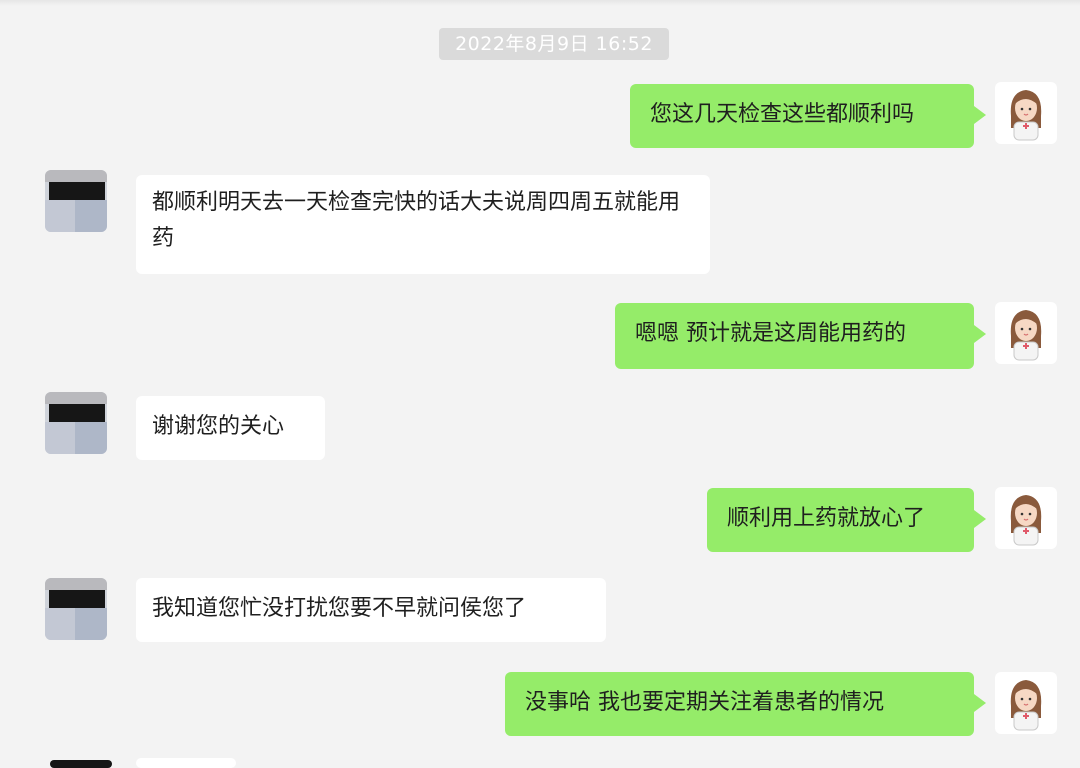 This screenshot has height=768, width=1080. I want to click on message-text: 我知道您忙没打扰您要不早就问侯您了, so click(339, 608).